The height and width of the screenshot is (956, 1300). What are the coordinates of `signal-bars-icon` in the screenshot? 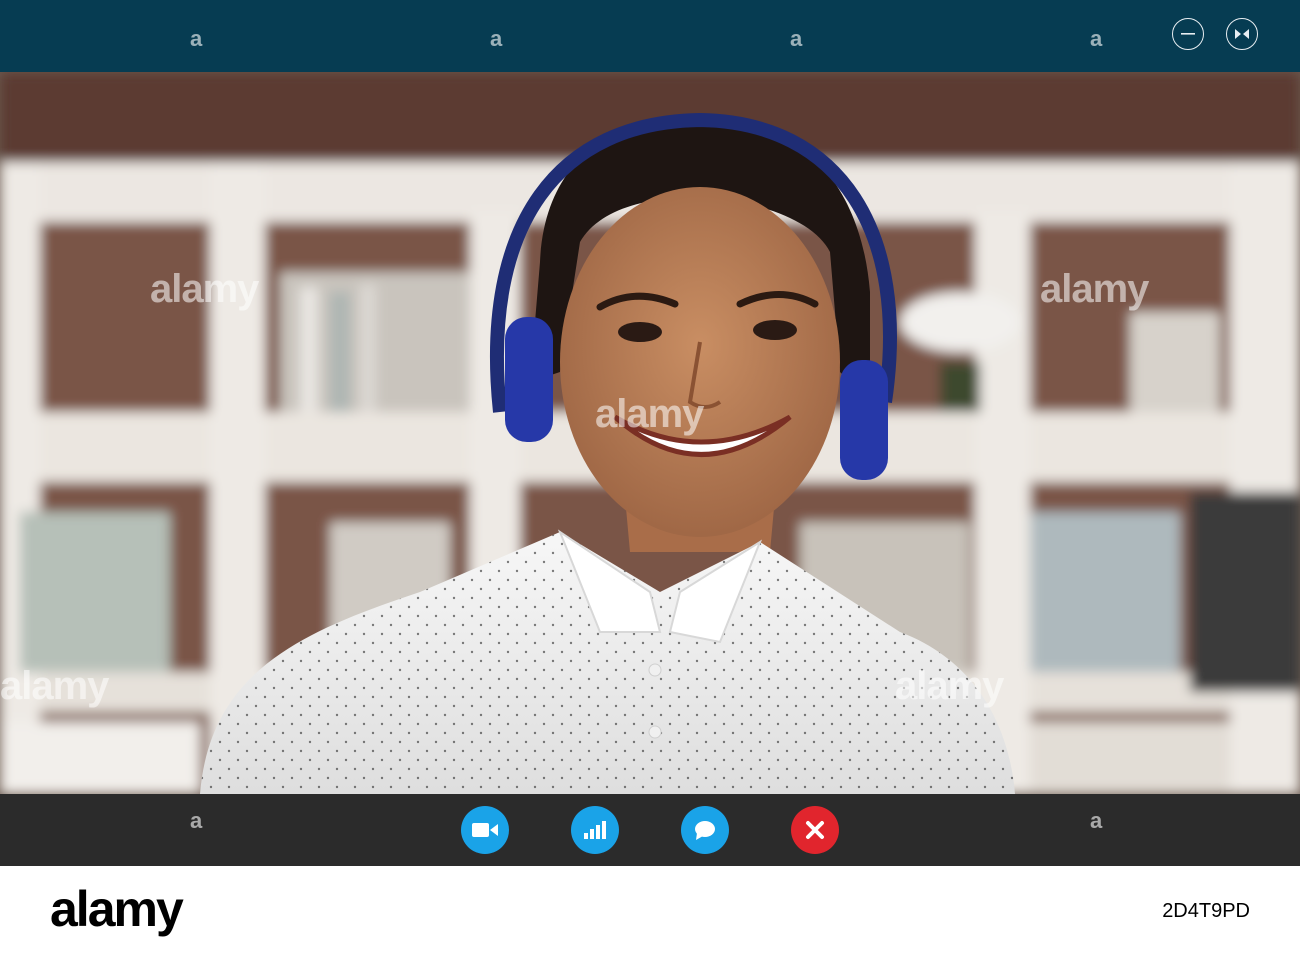 It's located at (595, 830).